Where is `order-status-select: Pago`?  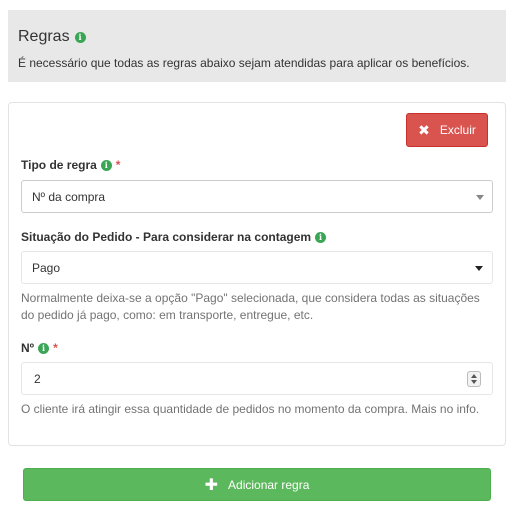
order-status-select: Pago is located at coordinates (257, 267).